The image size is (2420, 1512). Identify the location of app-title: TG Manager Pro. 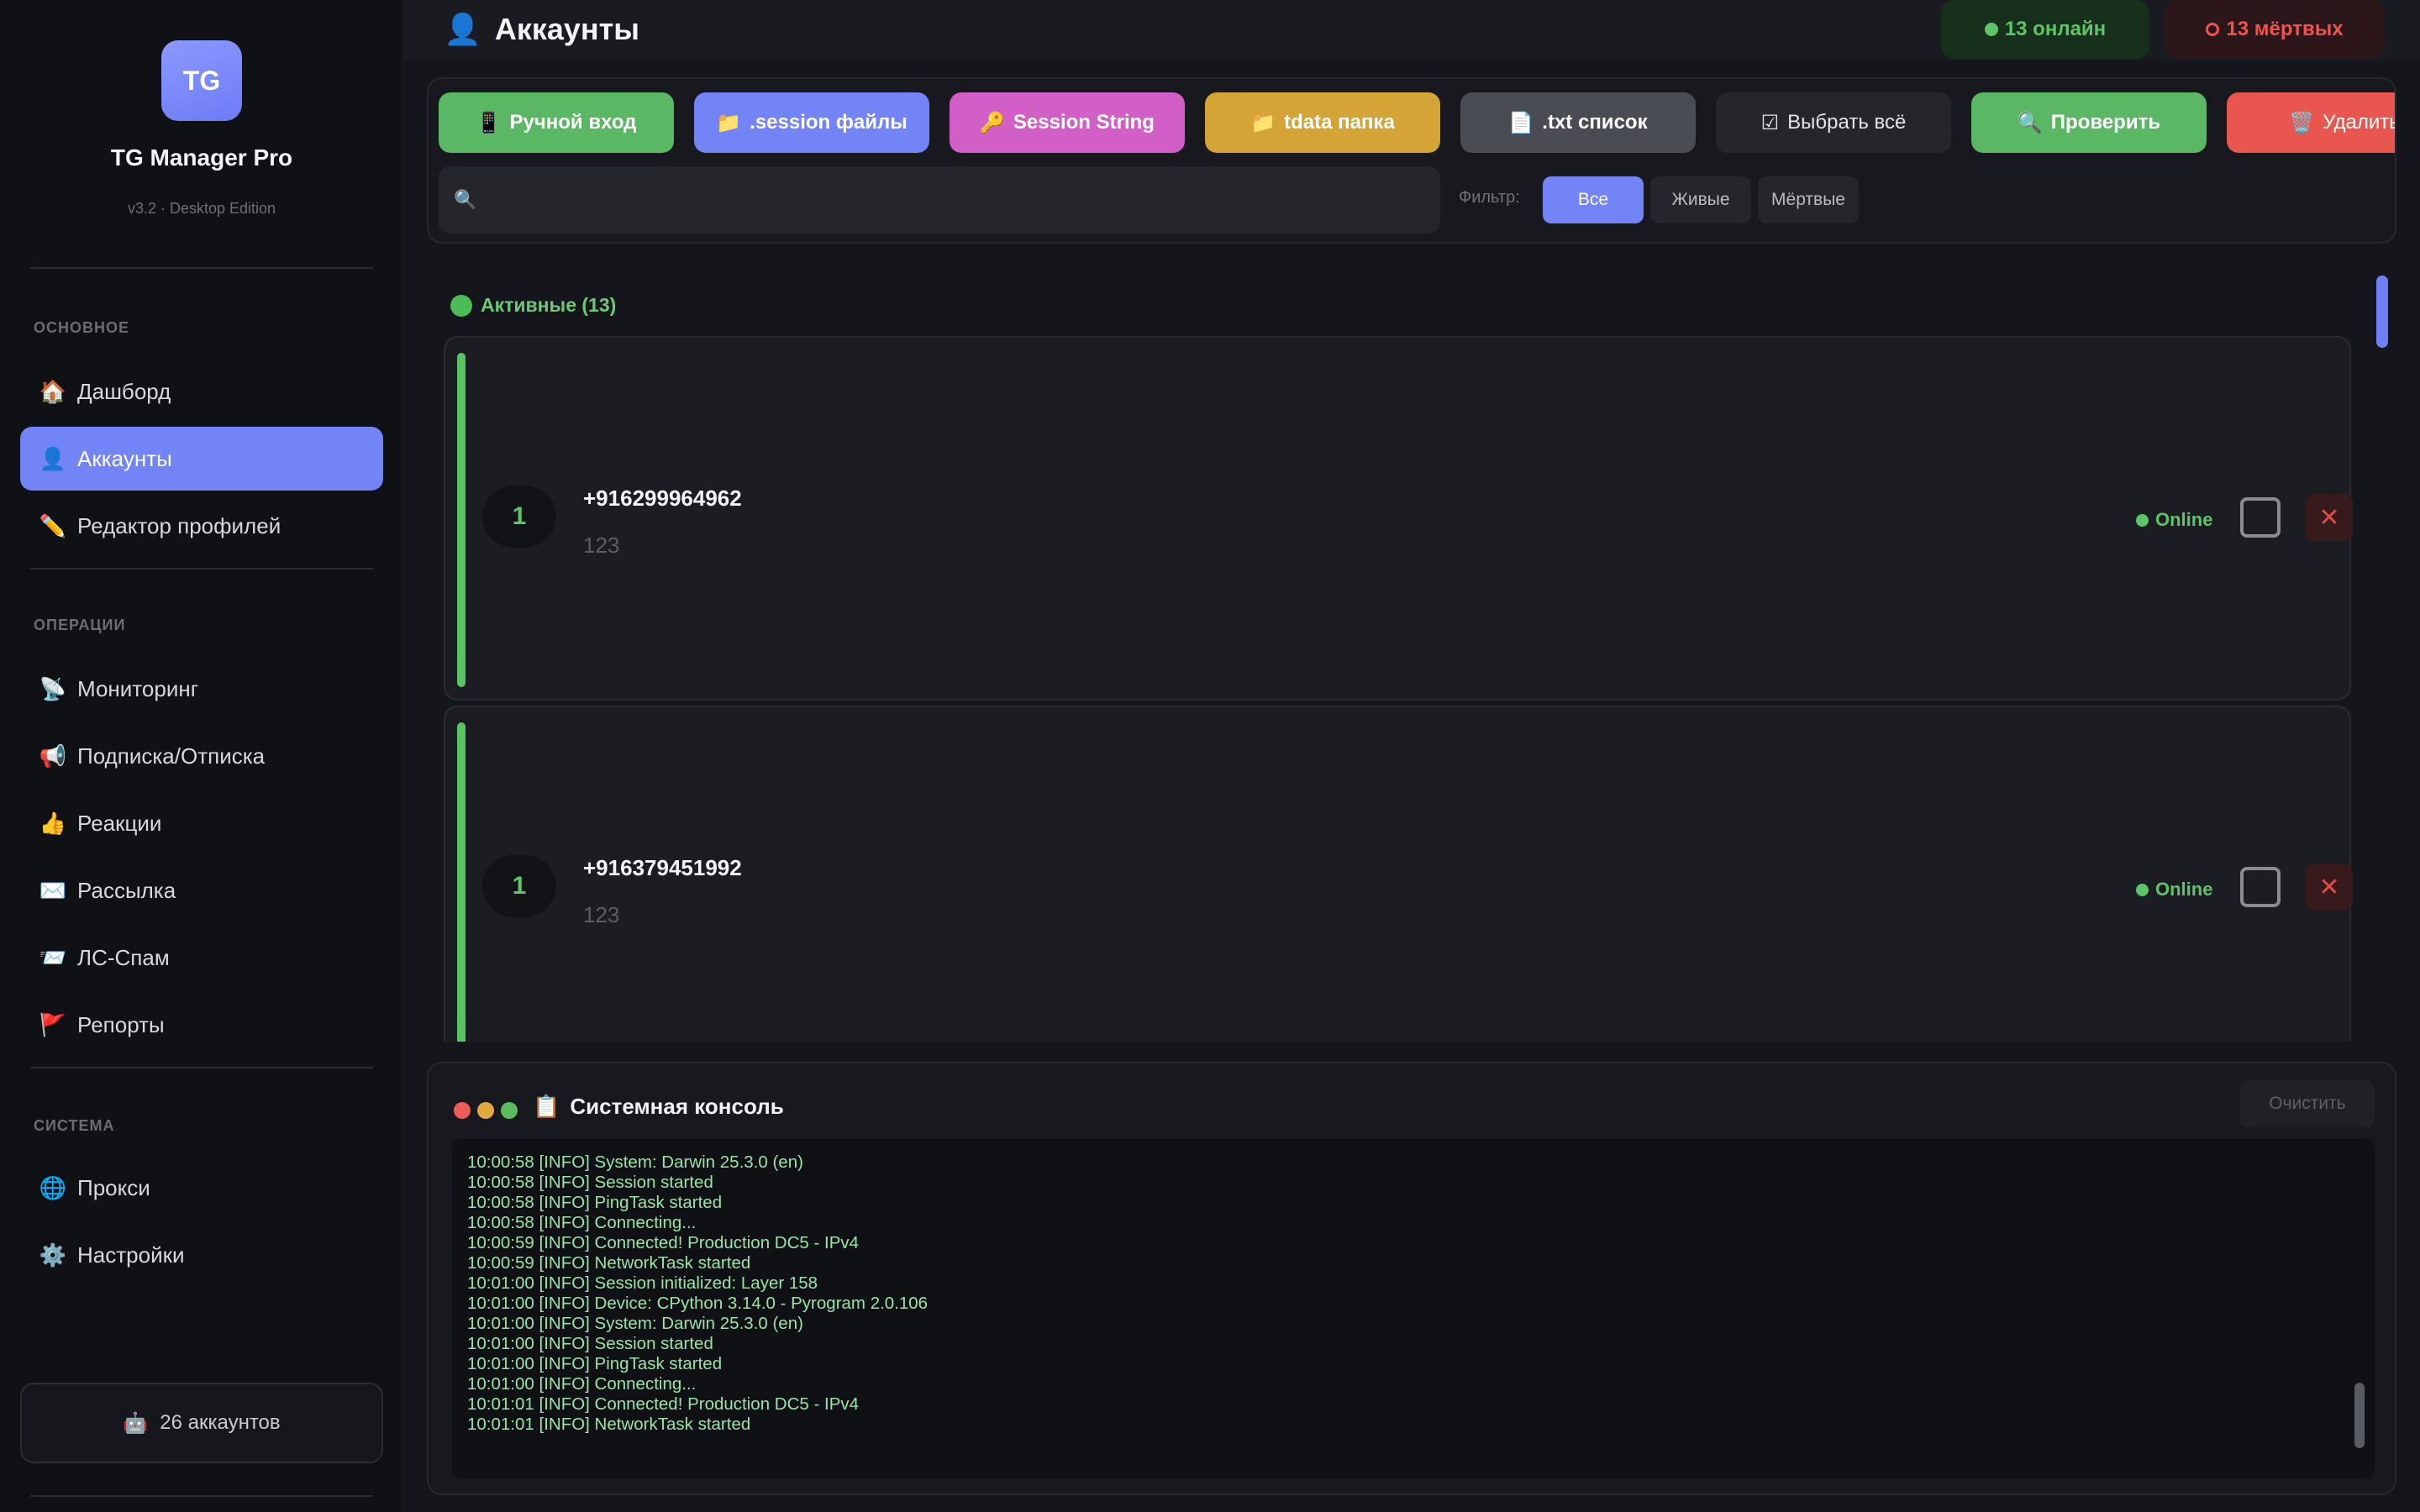
(202, 157).